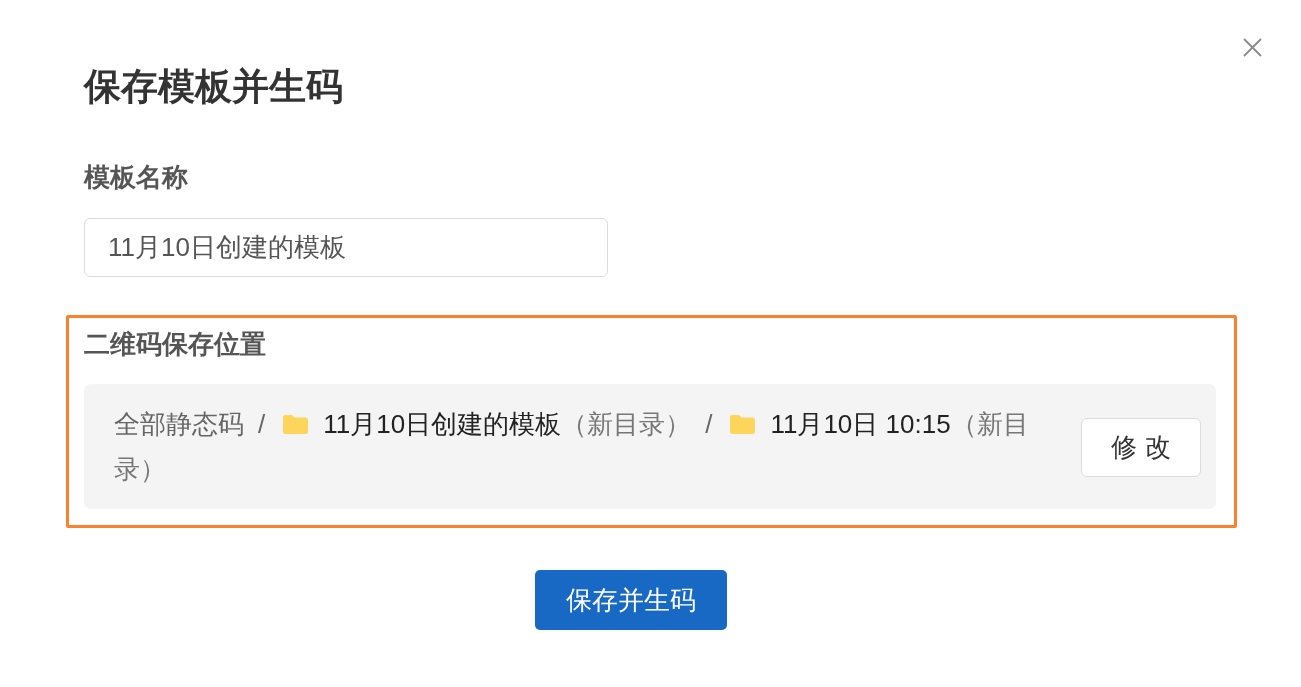 The width and height of the screenshot is (1301, 687). What do you see at coordinates (631, 600) in the screenshot?
I see `save-button: 保存并生码` at bounding box center [631, 600].